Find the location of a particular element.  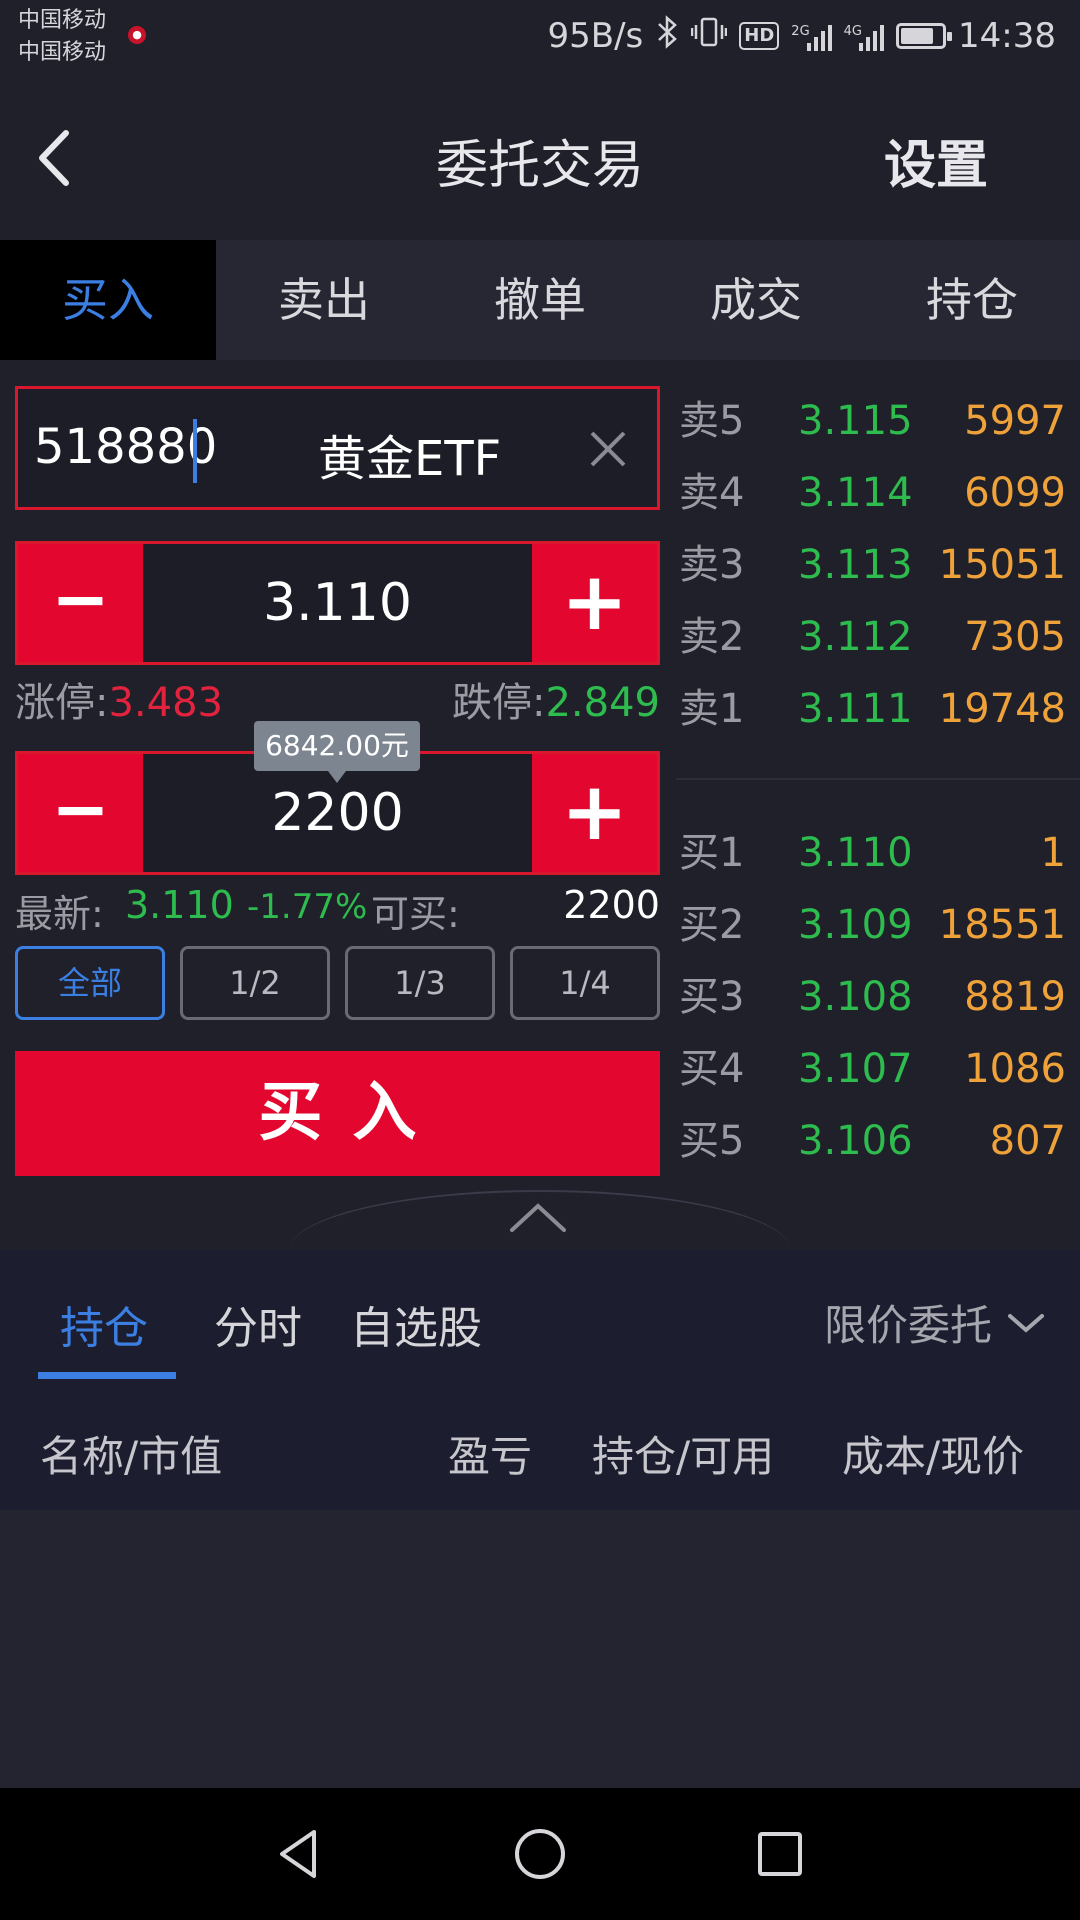

active-tab-indicator is located at coordinates (107, 1375).